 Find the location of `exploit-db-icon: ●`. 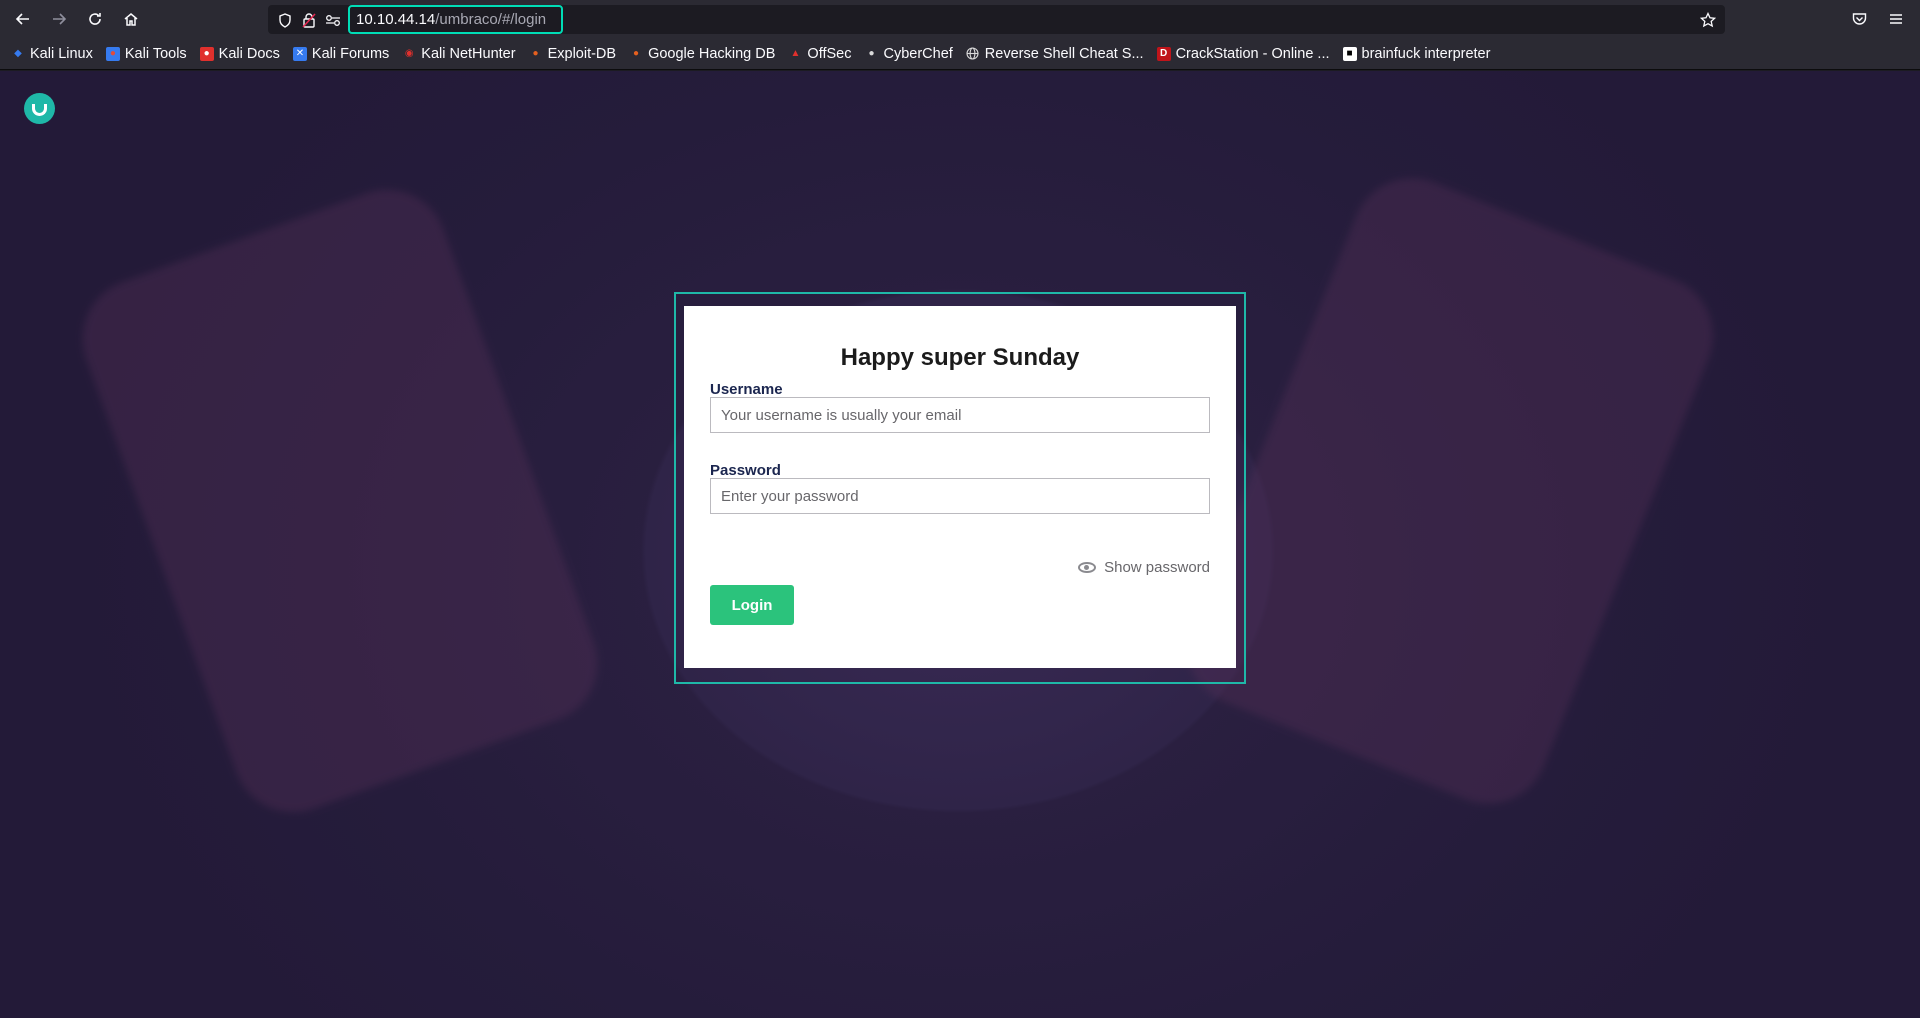

exploit-db-icon: ● is located at coordinates (535, 53).